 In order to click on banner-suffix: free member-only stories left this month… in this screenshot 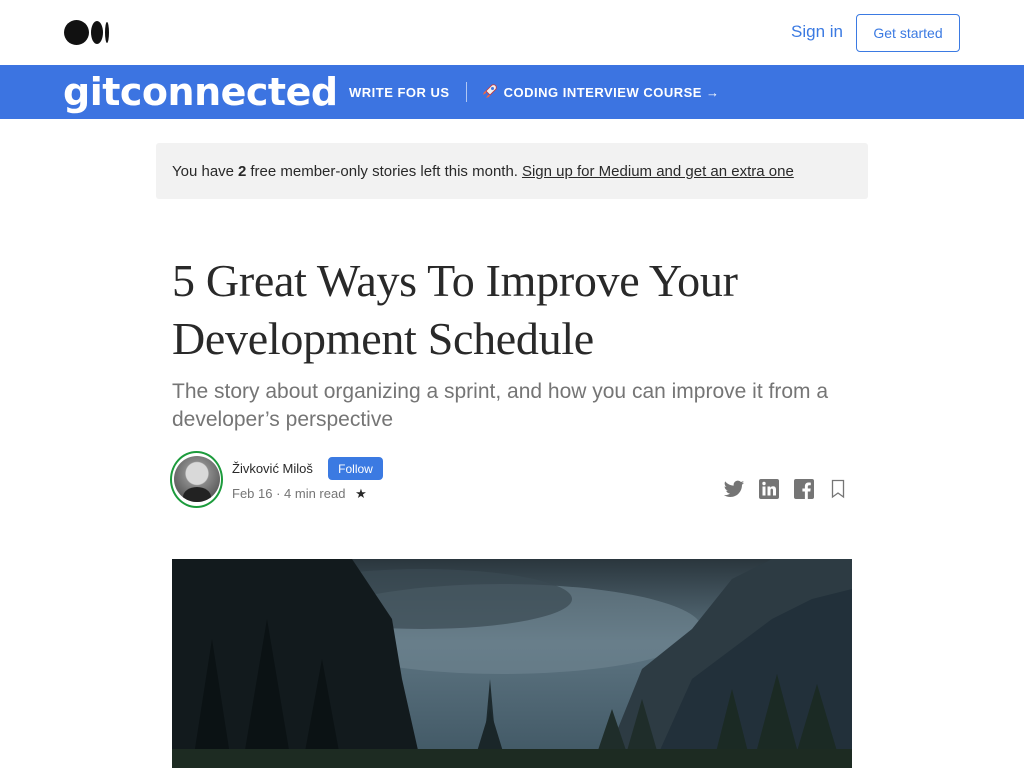, I will do `click(384, 171)`.